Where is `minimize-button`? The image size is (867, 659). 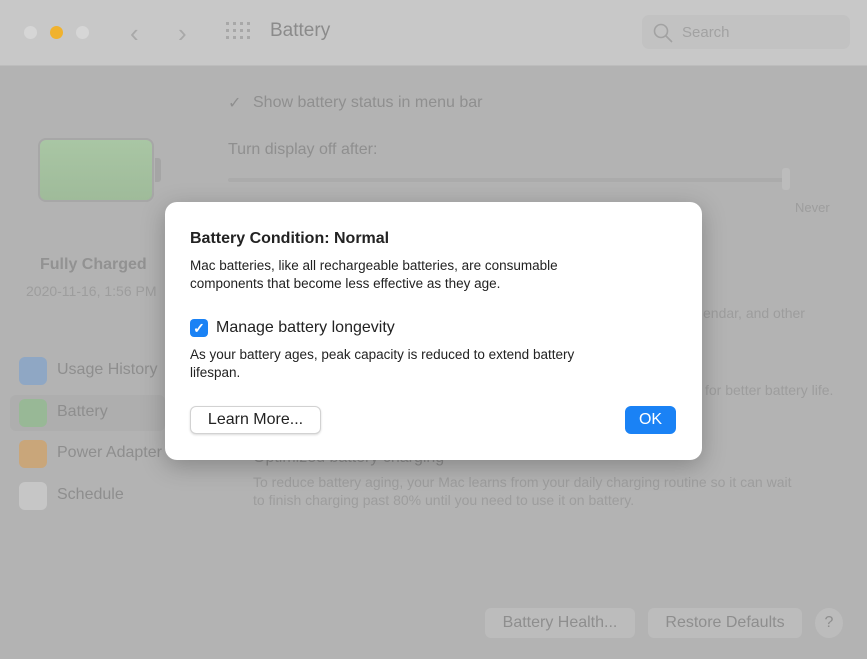 minimize-button is located at coordinates (56, 32).